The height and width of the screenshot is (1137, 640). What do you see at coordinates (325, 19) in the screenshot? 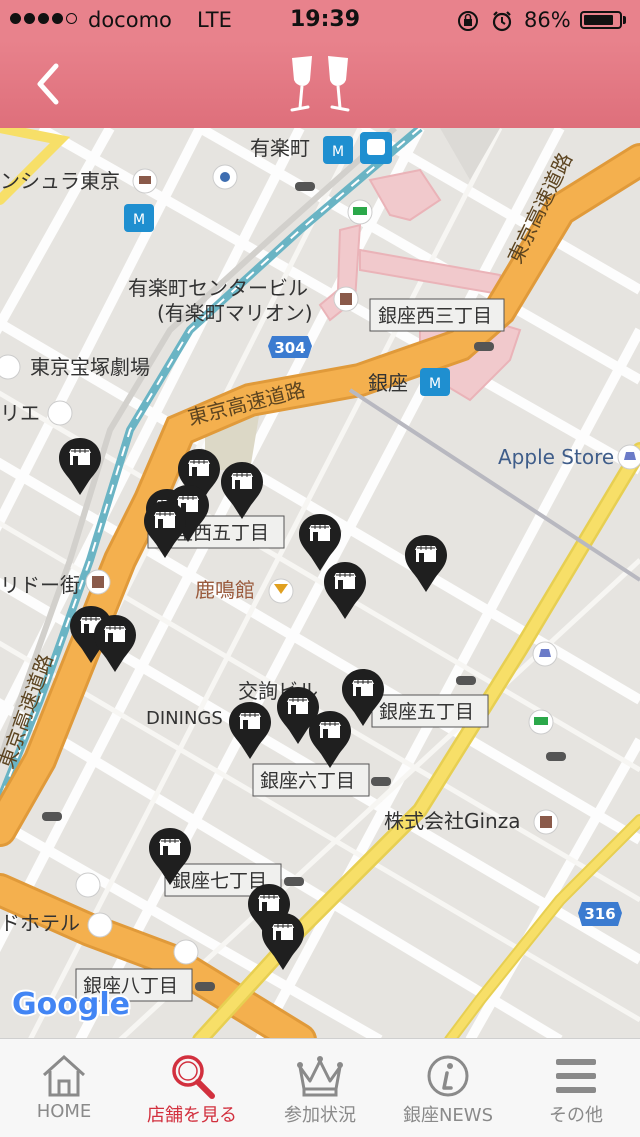
I see `clock: 19:39` at bounding box center [325, 19].